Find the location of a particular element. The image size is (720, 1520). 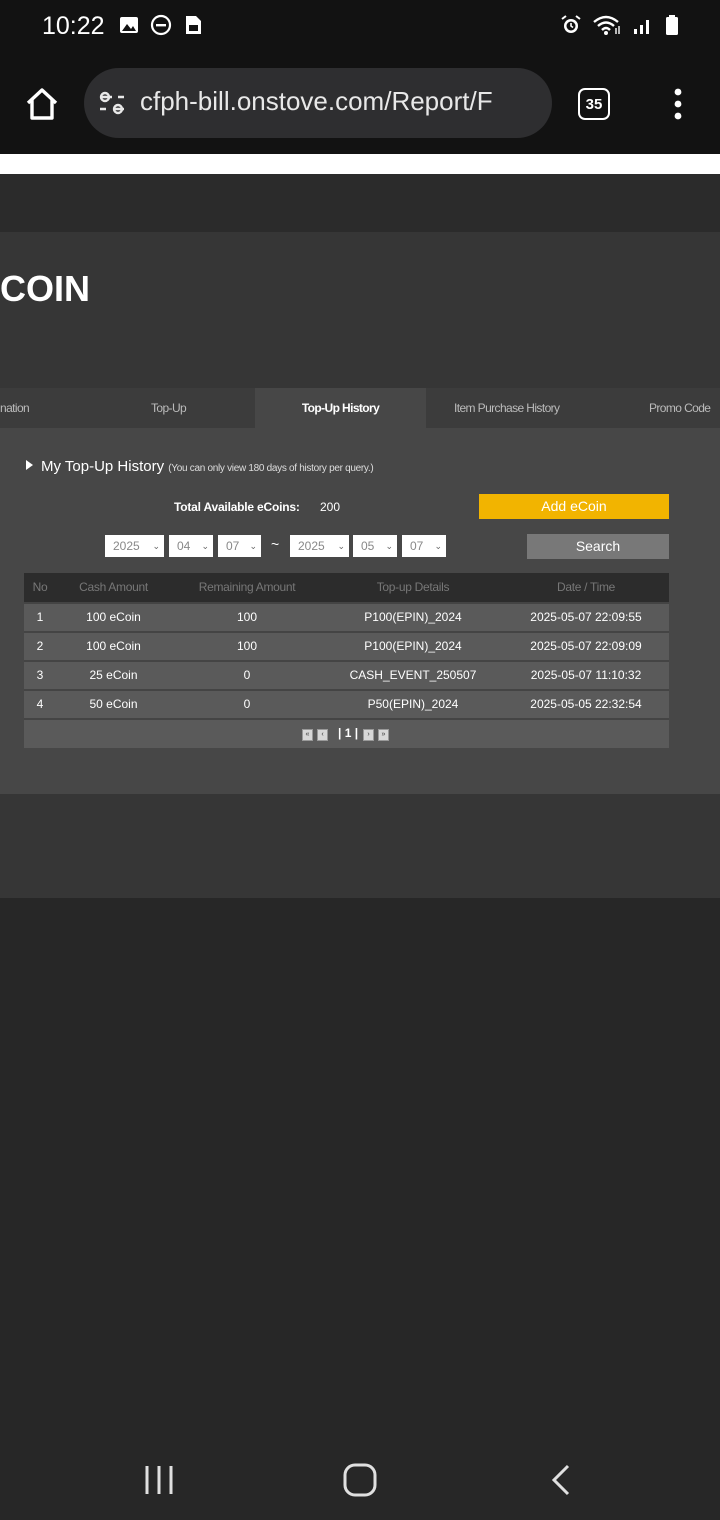

first-page-button: « is located at coordinates (307, 735).